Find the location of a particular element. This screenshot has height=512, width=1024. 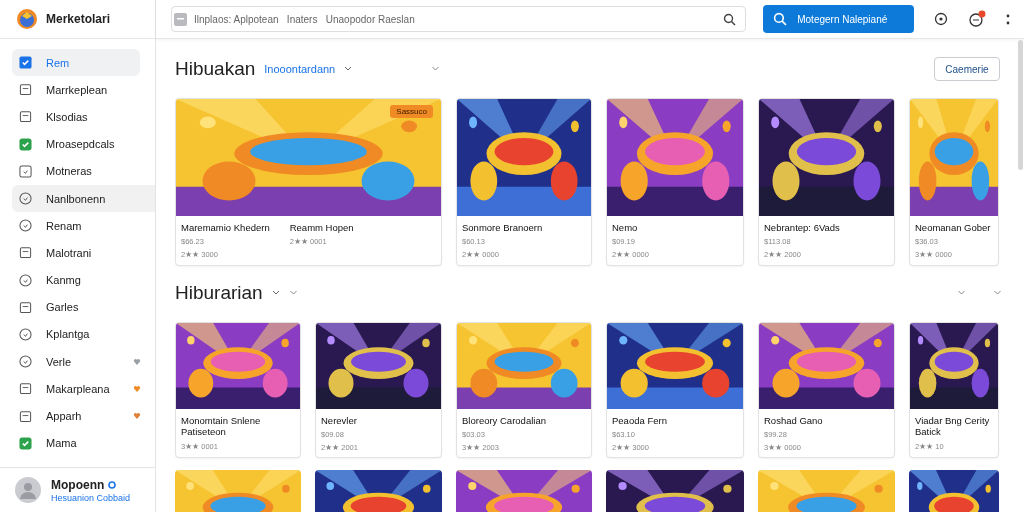

section-title: Hibuakan is located at coordinates (215, 69).